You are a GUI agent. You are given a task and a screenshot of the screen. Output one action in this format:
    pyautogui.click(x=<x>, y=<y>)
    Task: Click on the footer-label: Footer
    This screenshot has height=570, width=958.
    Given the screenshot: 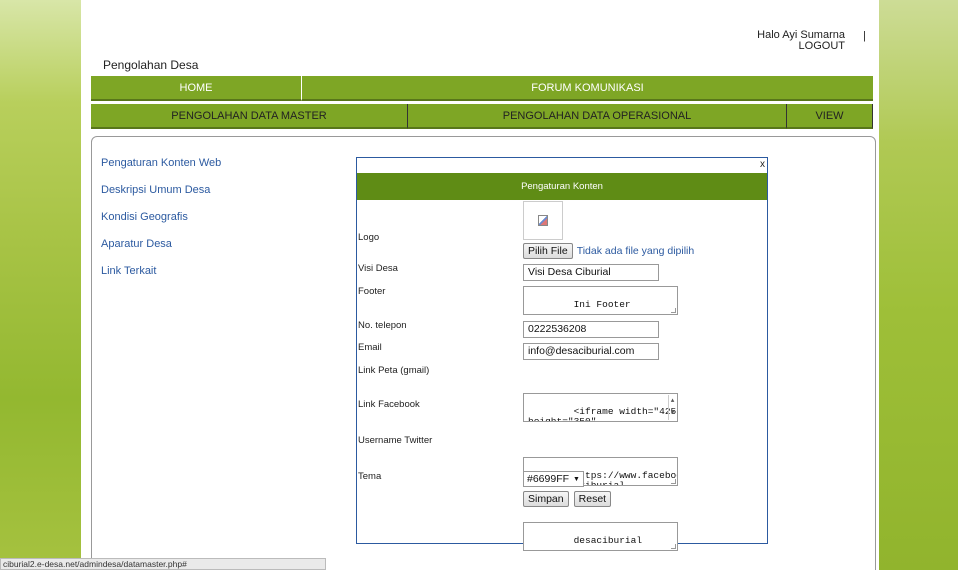 What is the action you would take?
    pyautogui.click(x=372, y=291)
    